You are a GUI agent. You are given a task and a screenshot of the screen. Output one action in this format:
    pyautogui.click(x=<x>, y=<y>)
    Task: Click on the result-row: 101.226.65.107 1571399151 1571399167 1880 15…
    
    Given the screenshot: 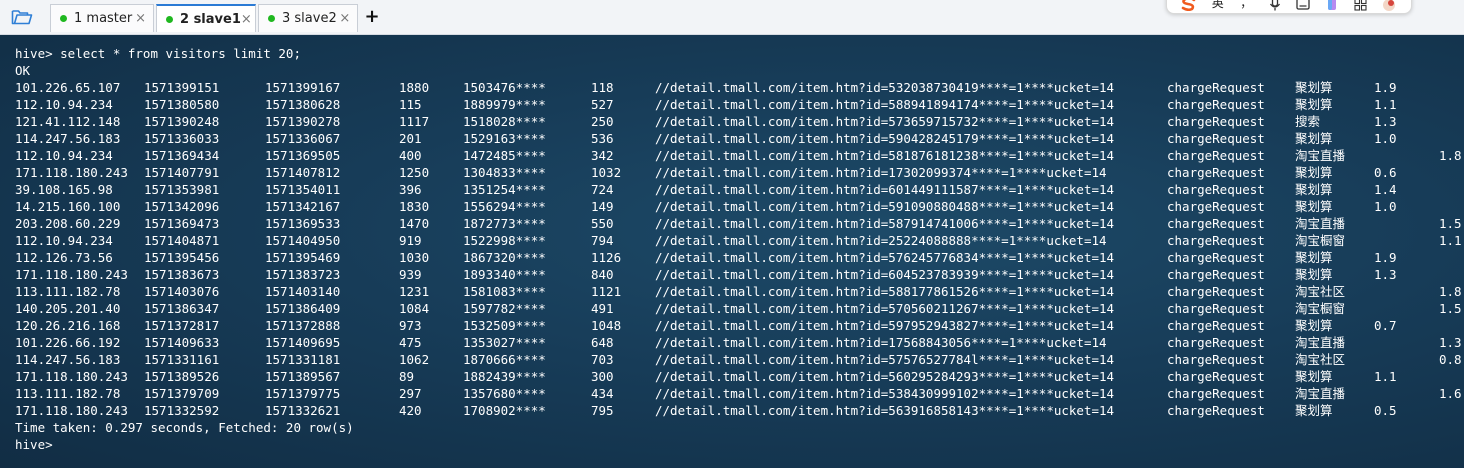 What is the action you would take?
    pyautogui.click(x=735, y=87)
    